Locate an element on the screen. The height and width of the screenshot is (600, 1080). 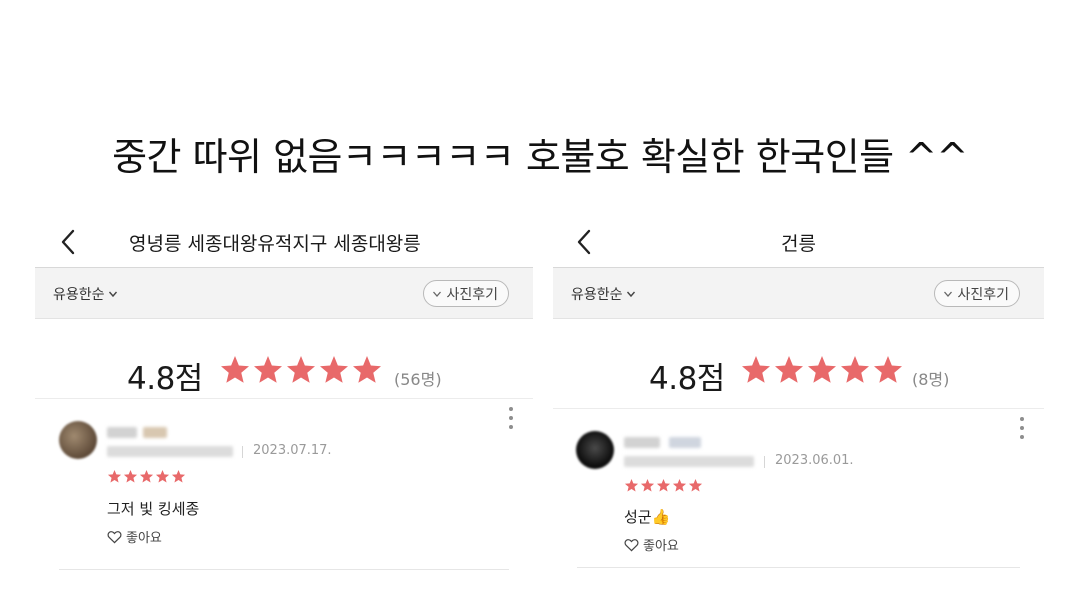
page-title: 건릉 is located at coordinates (798, 244).